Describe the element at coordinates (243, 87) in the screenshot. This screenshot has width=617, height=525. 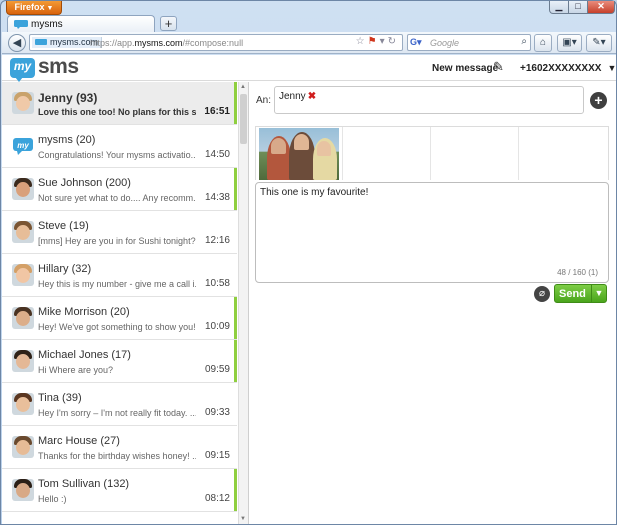
I see `scroll-up-icon: ▲` at that location.